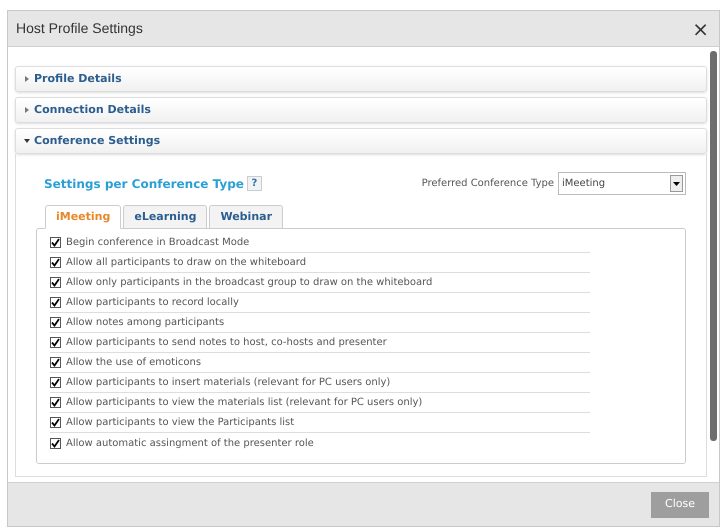 The height and width of the screenshot is (527, 725). Describe the element at coordinates (152, 303) in the screenshot. I see `option-label: Allow participants to record locally` at that location.